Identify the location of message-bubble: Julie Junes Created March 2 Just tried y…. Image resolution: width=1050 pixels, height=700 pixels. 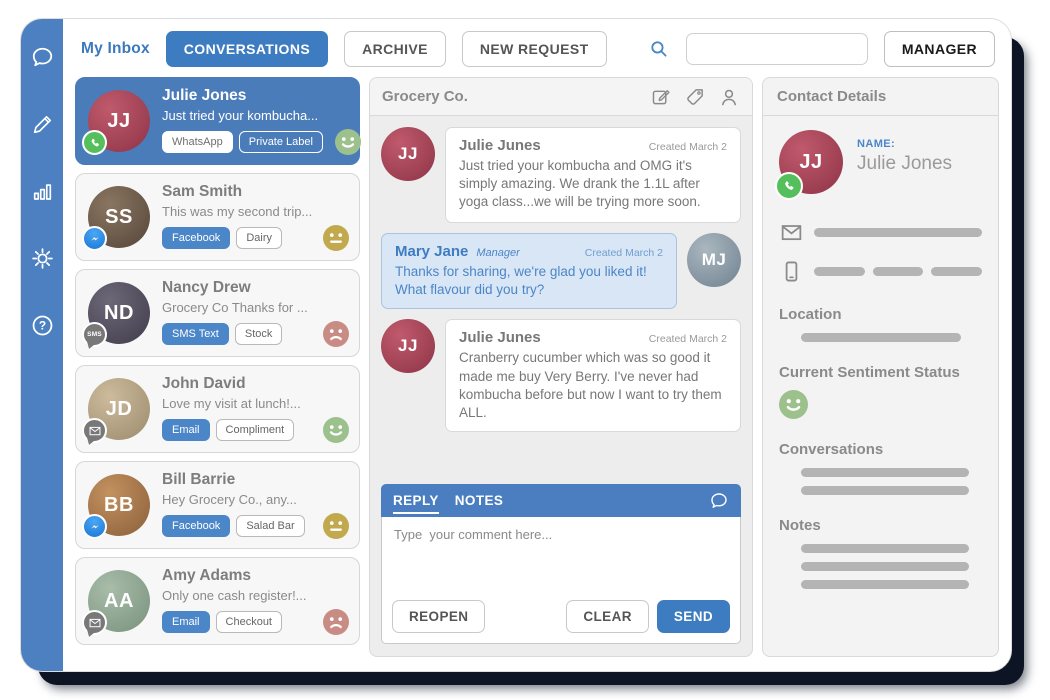
(593, 175).